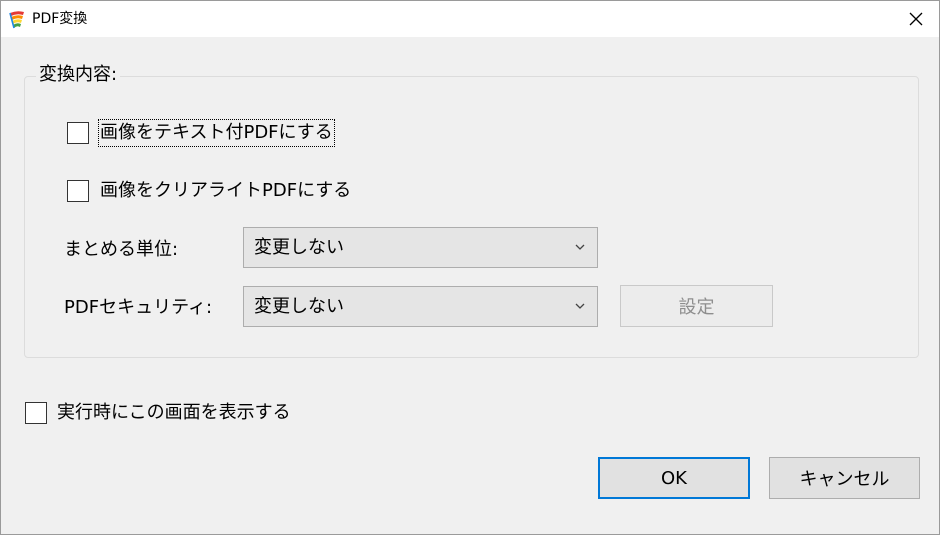 The height and width of the screenshot is (535, 940). I want to click on group-title: 変換内容:, so click(78, 75).